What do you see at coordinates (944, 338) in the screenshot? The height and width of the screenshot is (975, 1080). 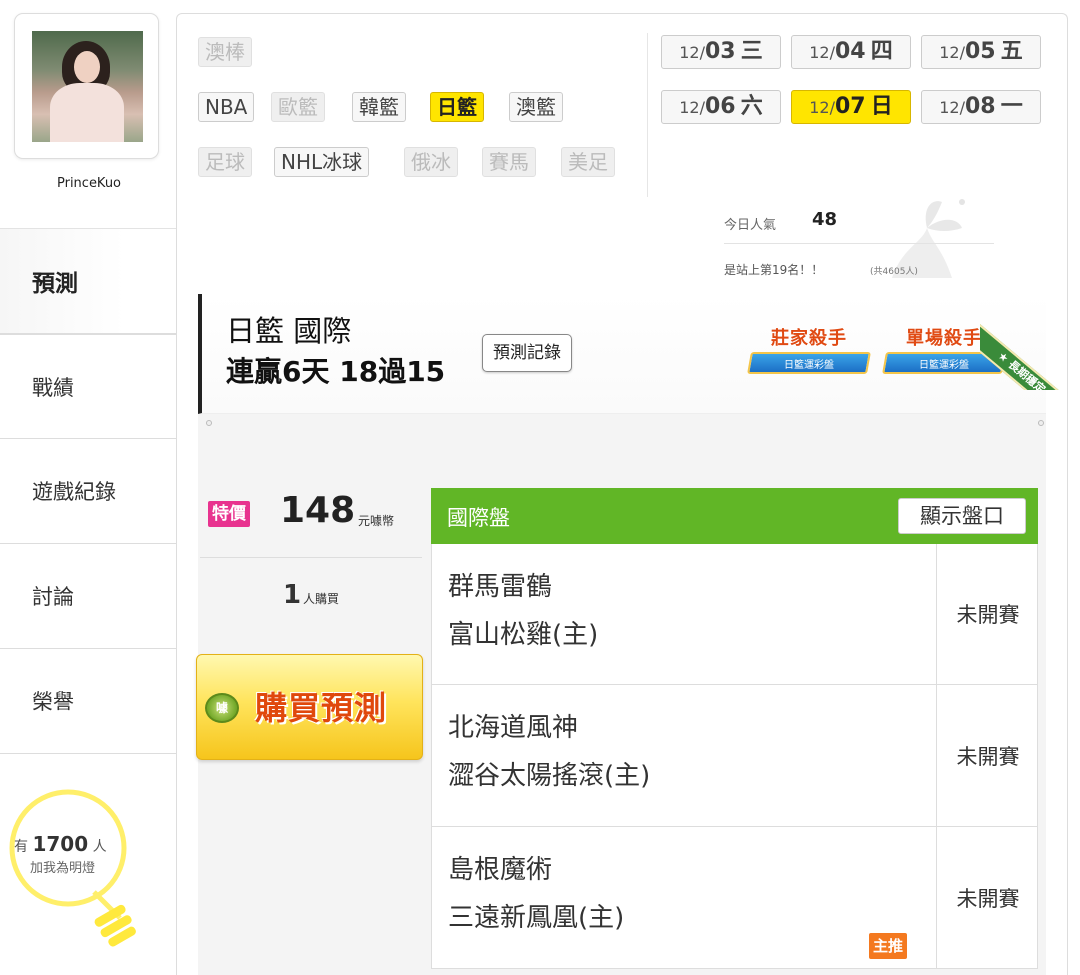 I see `badge-title: 單場殺手` at bounding box center [944, 338].